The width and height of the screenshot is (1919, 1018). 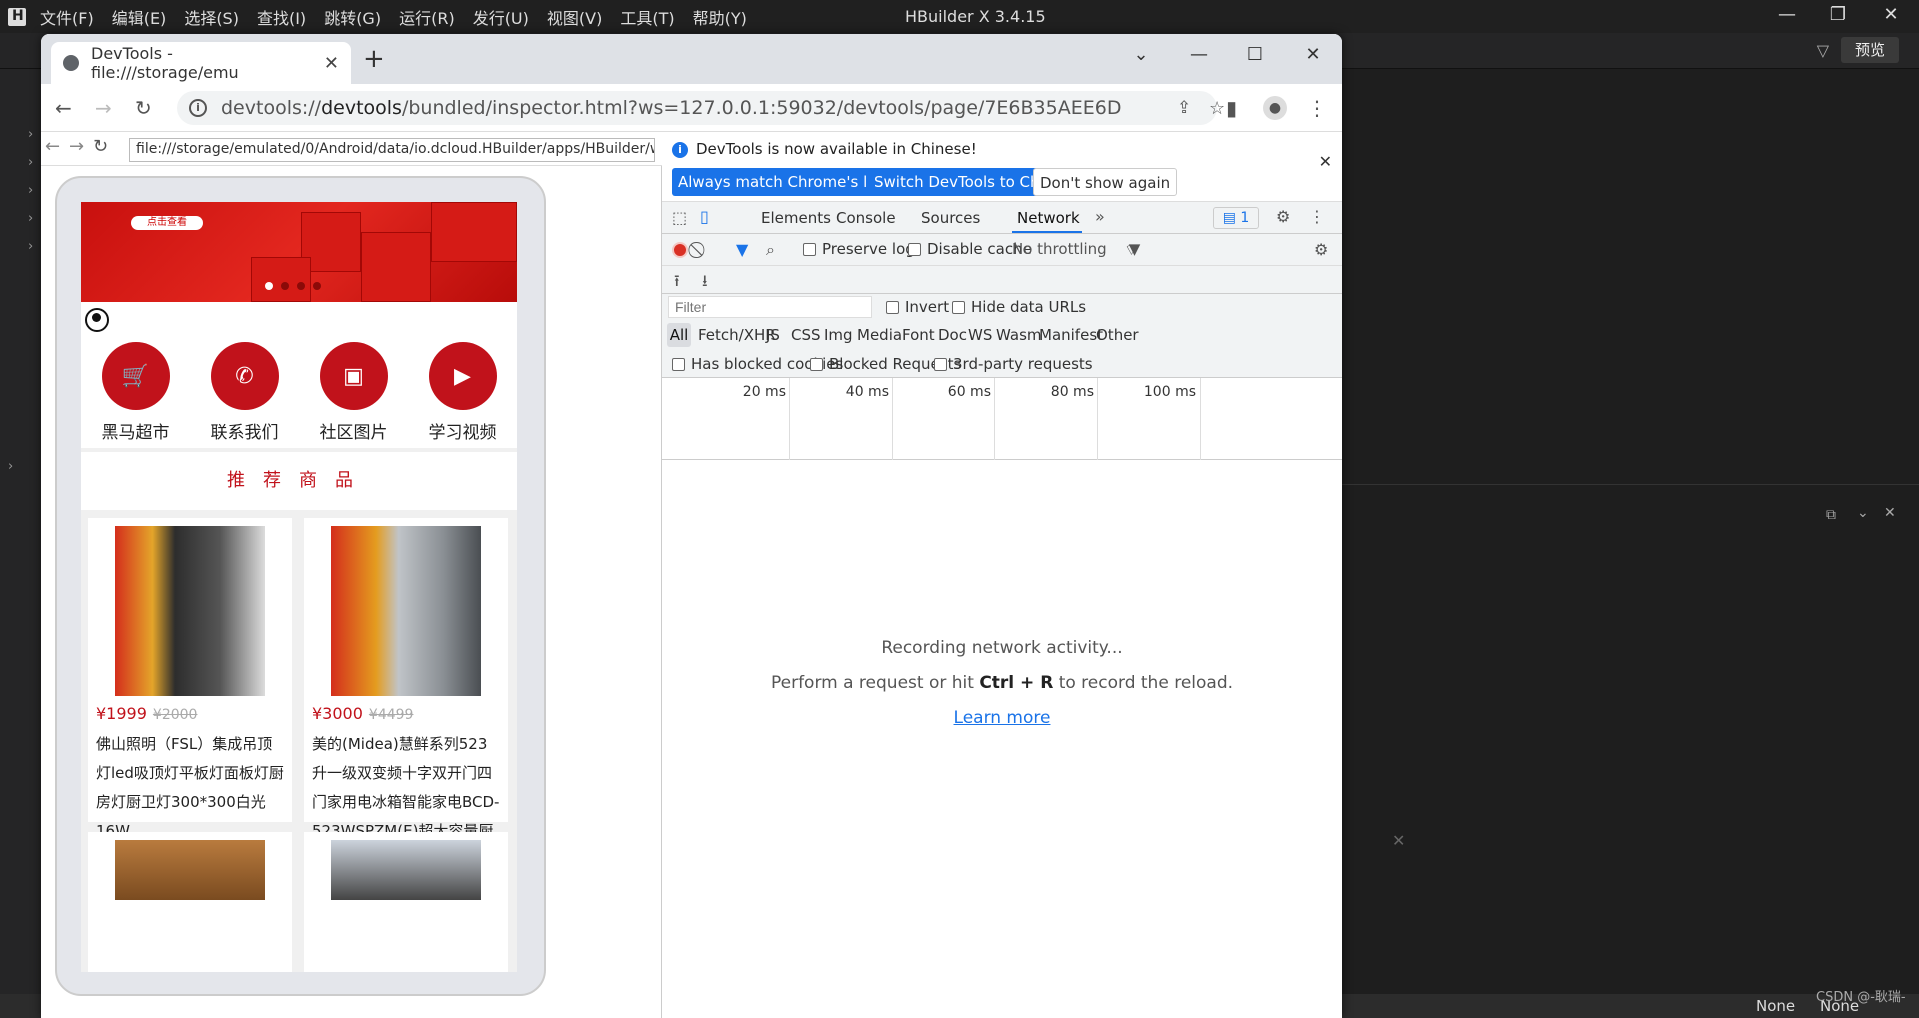 What do you see at coordinates (770, 250) in the screenshot?
I see `search-icon: ⌕` at bounding box center [770, 250].